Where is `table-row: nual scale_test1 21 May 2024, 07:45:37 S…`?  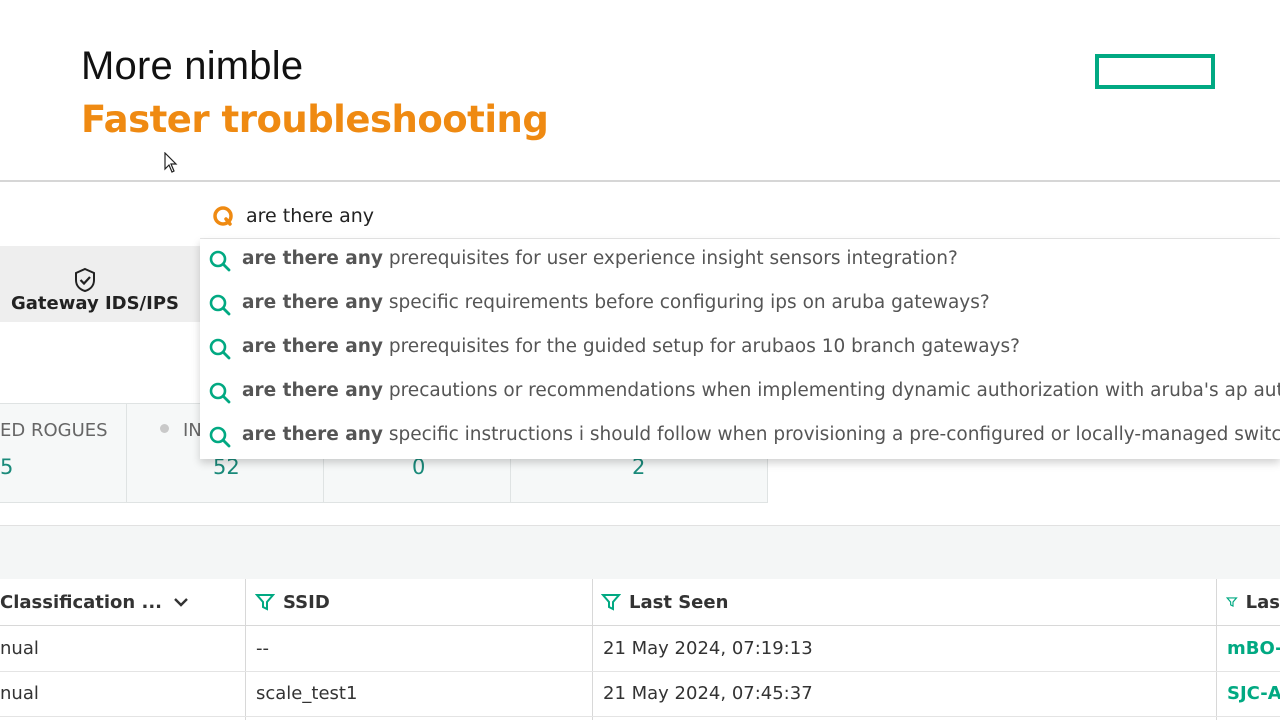 table-row: nual scale_test1 21 May 2024, 07:45:37 S… is located at coordinates (640, 694).